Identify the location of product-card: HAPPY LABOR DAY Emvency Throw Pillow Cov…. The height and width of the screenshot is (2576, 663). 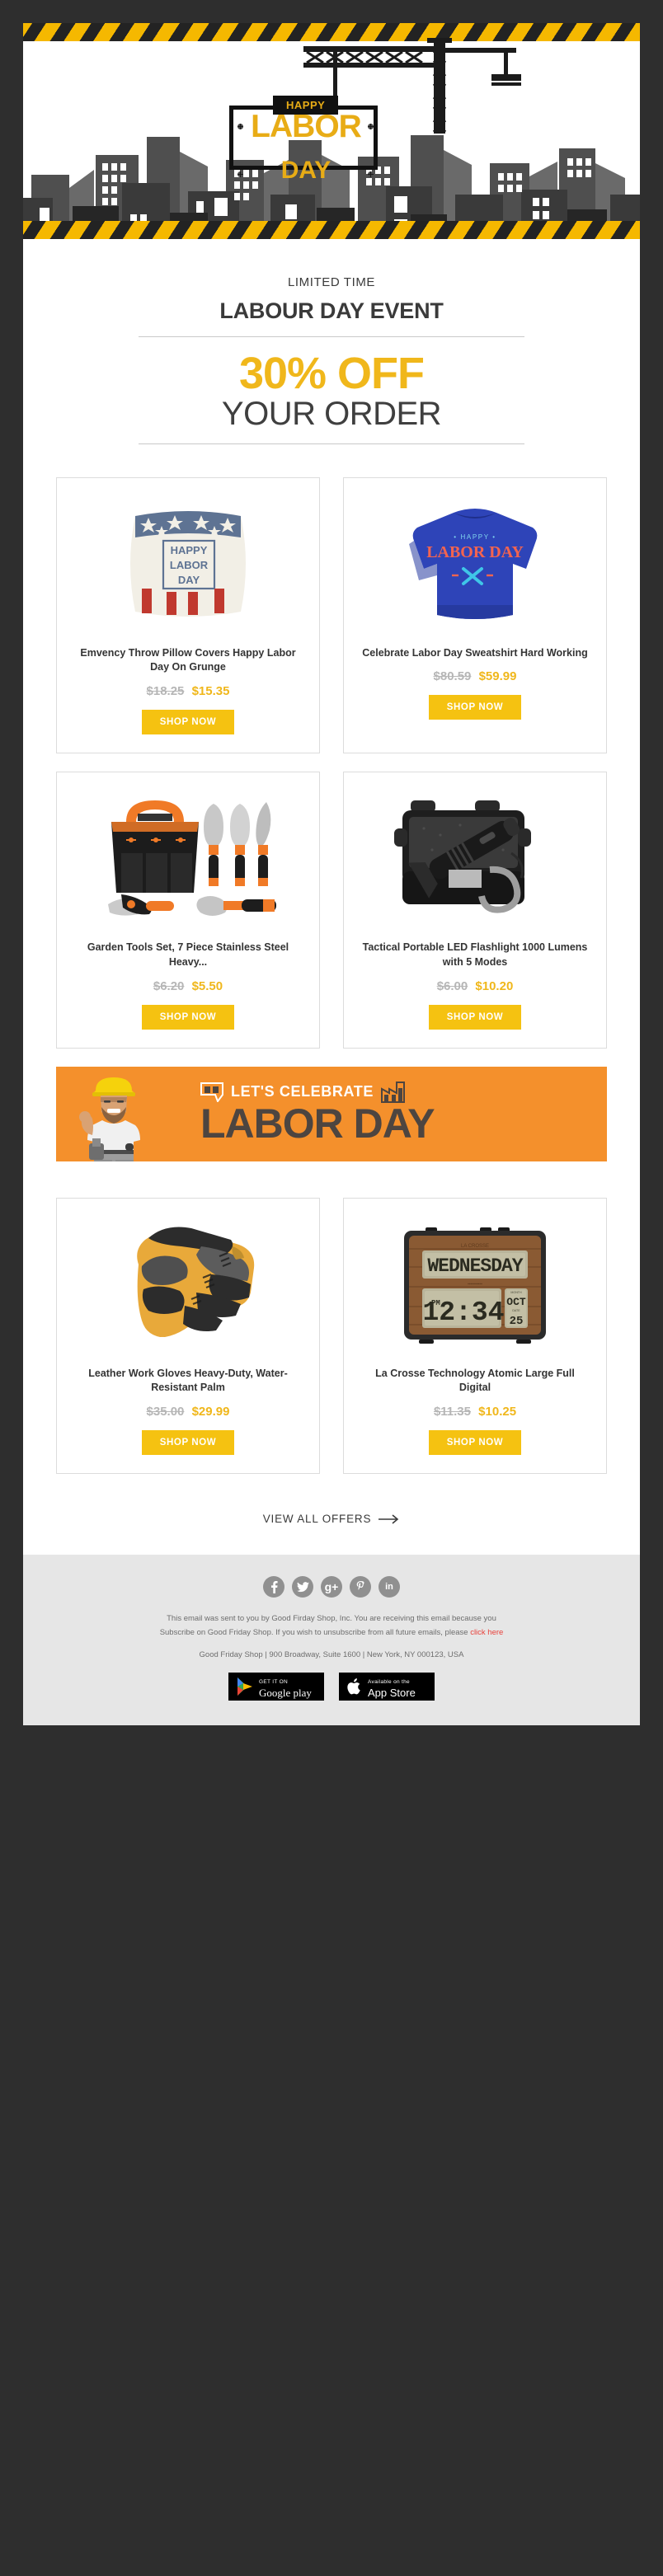
(188, 615).